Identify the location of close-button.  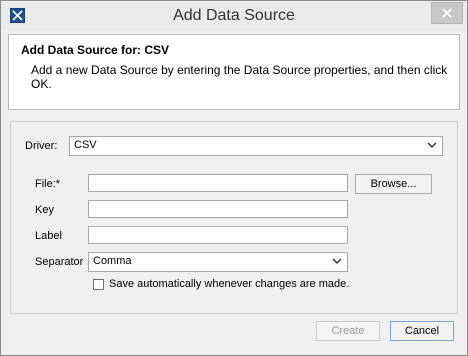
(447, 13).